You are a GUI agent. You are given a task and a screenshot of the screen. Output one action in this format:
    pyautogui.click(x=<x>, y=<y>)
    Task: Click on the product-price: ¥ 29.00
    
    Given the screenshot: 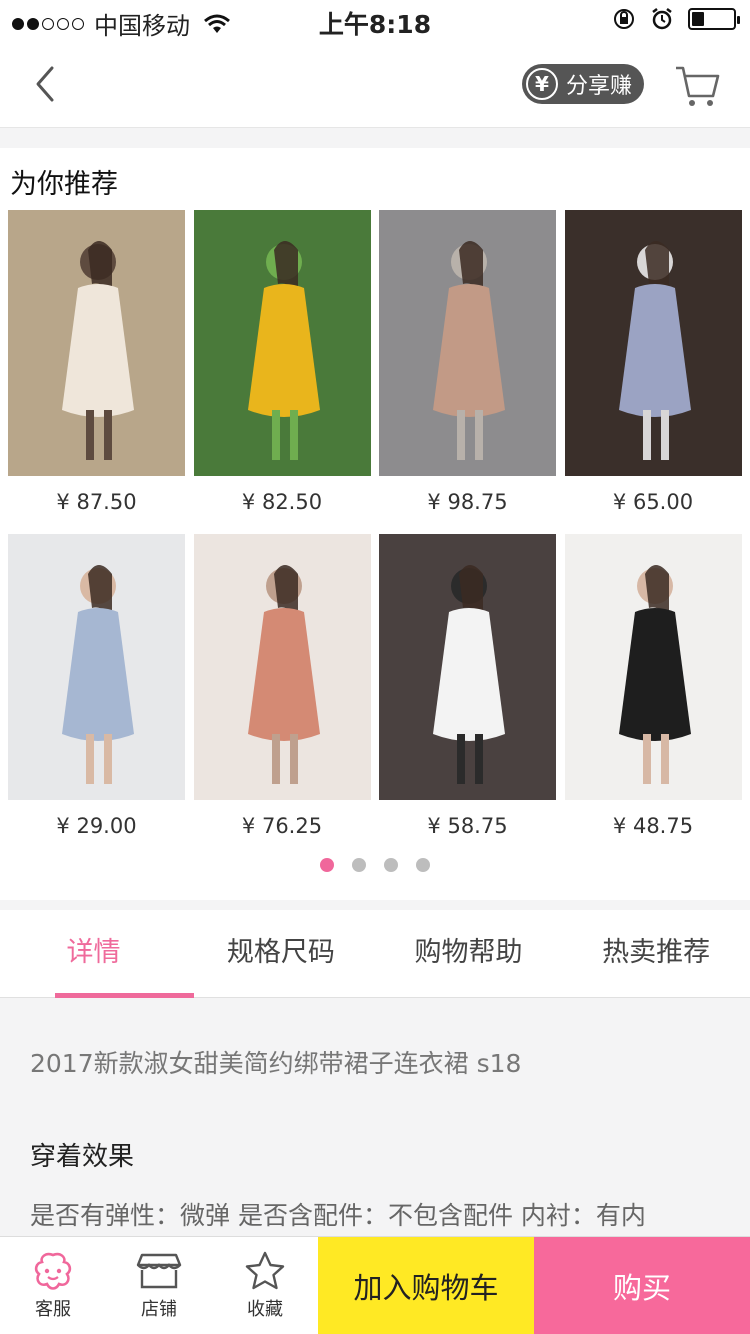 What is the action you would take?
    pyautogui.click(x=96, y=826)
    